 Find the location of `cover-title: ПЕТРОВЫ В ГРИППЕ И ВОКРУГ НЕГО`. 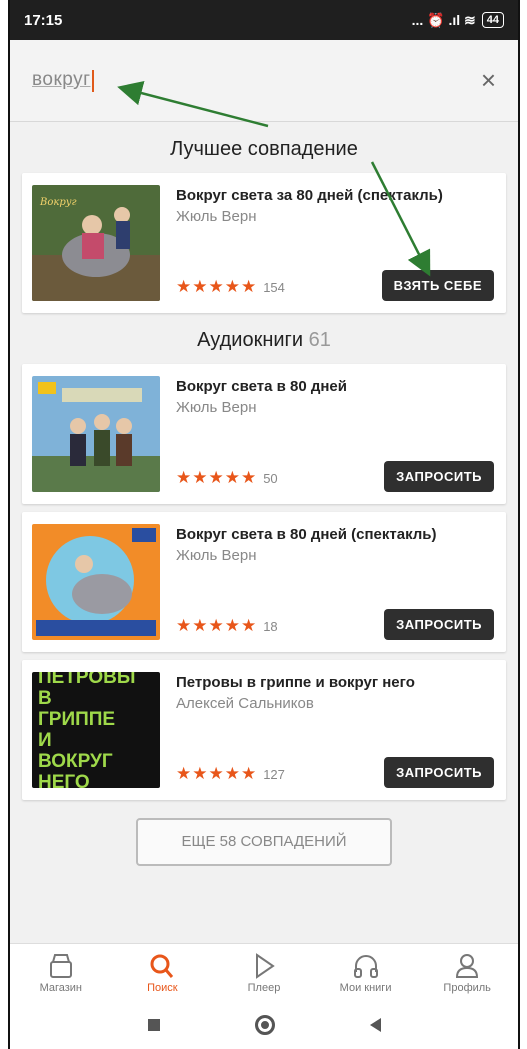

cover-title: ПЕТРОВЫ В ГРИППЕ И ВОКРУГ НЕГО is located at coordinates (87, 730).